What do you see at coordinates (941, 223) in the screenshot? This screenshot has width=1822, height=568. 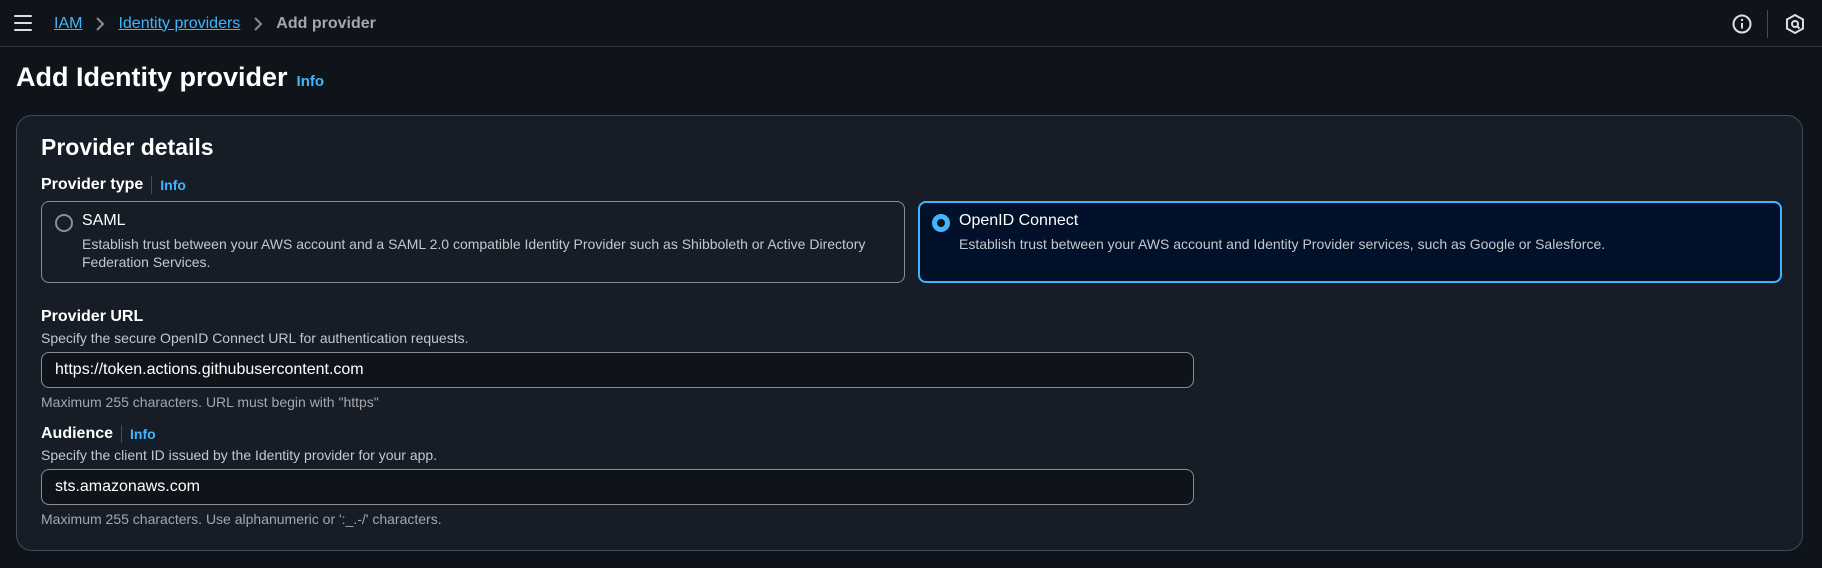 I see `openid-connect-radio-button` at bounding box center [941, 223].